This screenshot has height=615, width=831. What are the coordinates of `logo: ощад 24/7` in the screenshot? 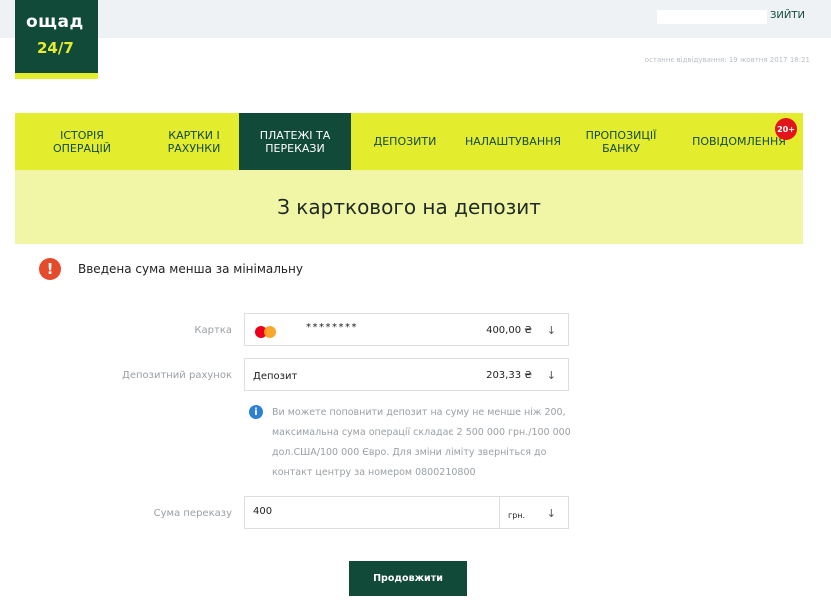 It's located at (56, 39).